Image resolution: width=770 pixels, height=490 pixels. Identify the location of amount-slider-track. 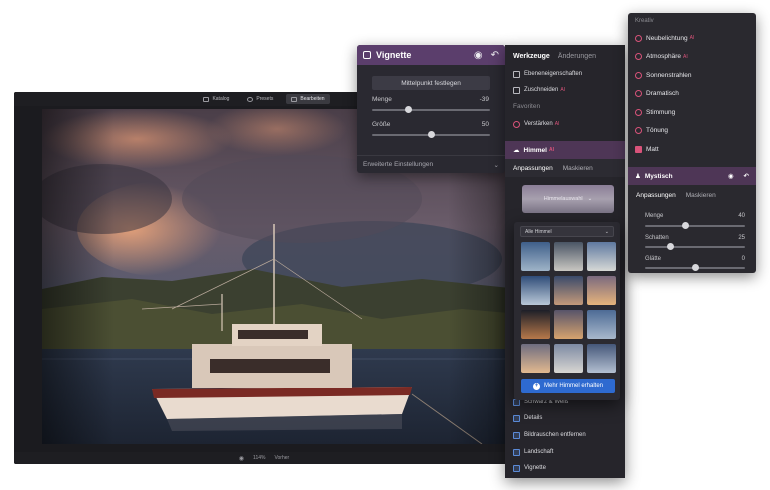
(431, 110).